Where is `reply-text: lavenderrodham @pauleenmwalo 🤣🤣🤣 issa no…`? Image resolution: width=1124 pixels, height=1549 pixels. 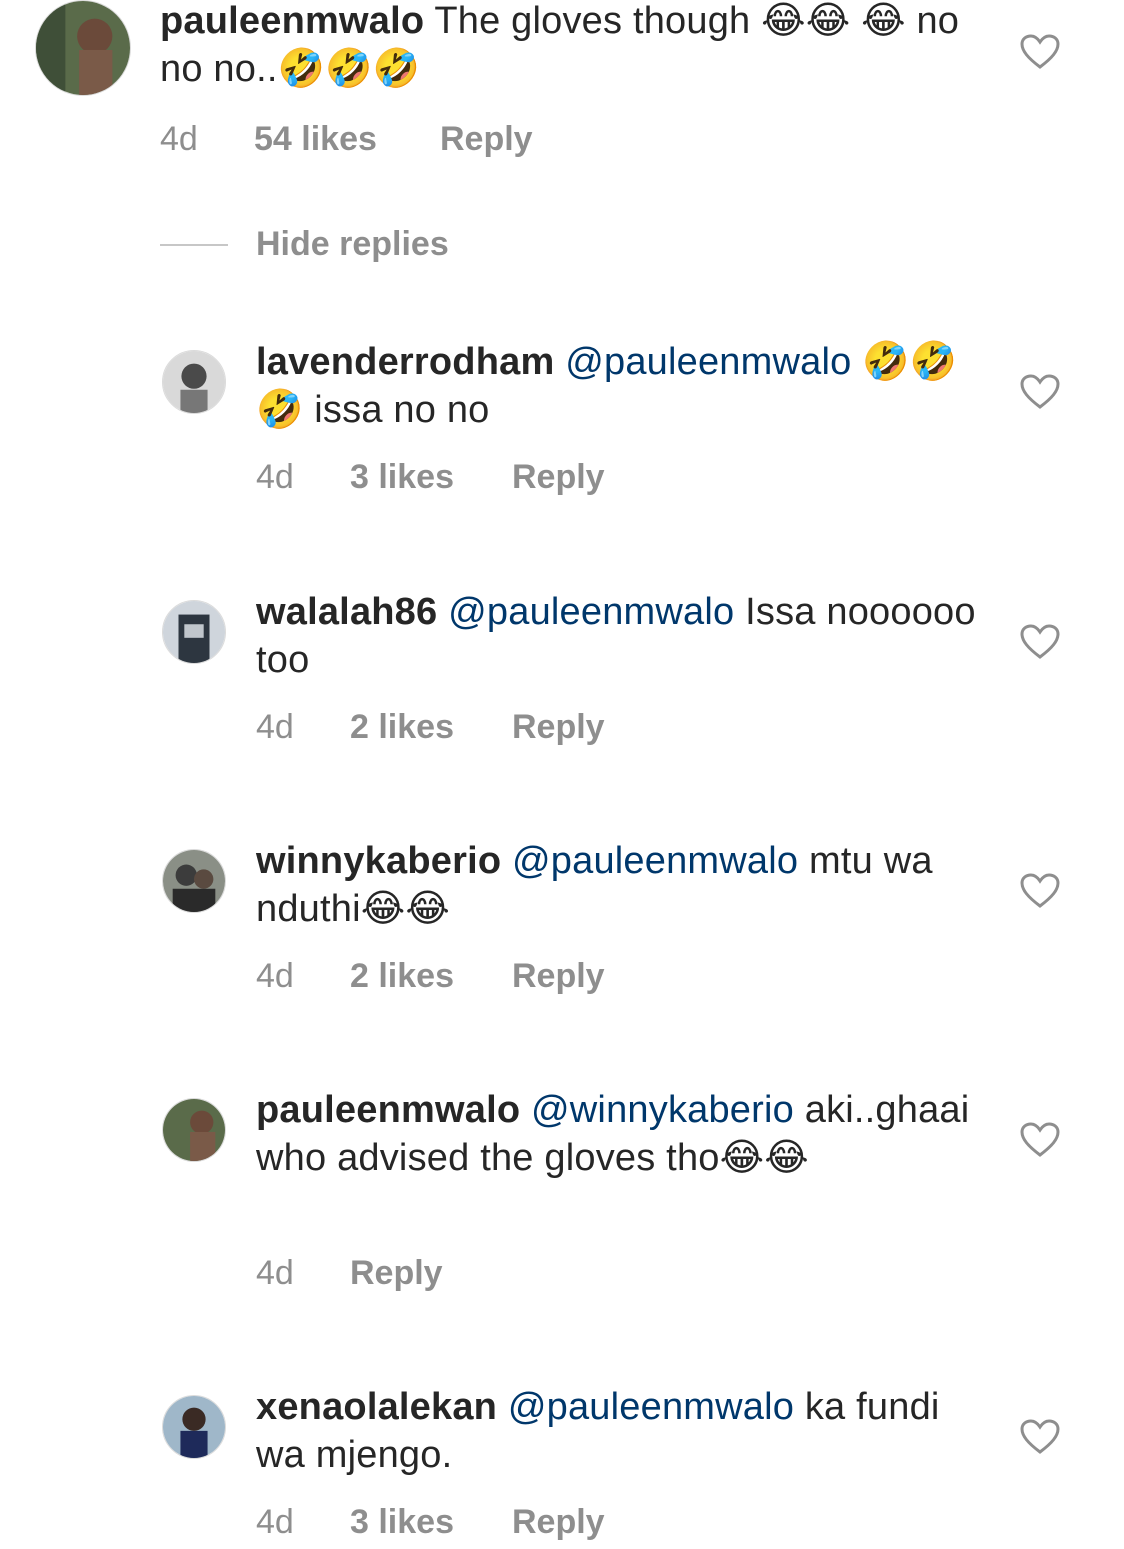
reply-text: lavenderrodham @pauleenmwalo 🤣🤣🤣 issa no… is located at coordinates (616, 386).